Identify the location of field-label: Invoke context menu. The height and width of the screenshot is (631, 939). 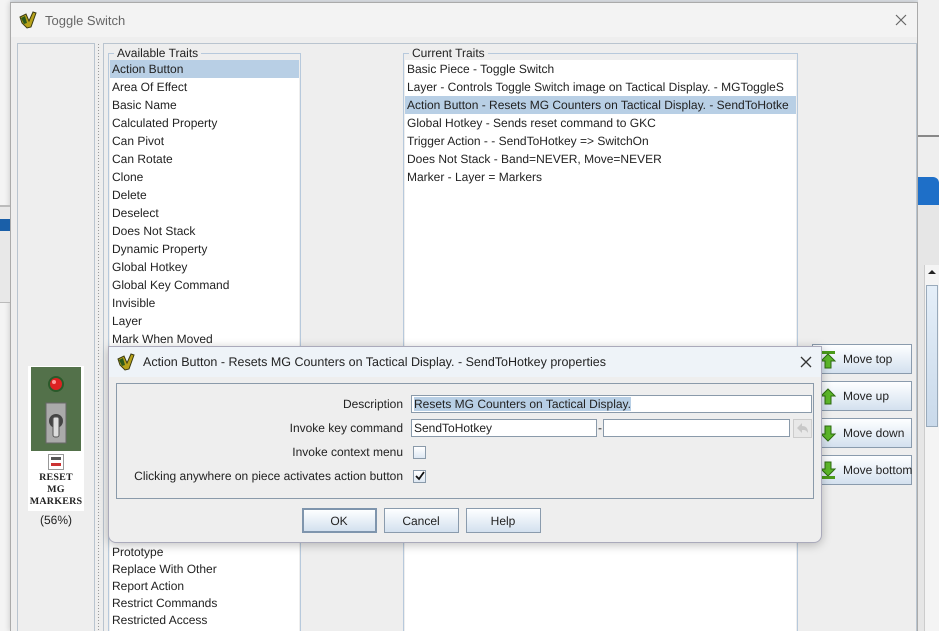
(347, 452).